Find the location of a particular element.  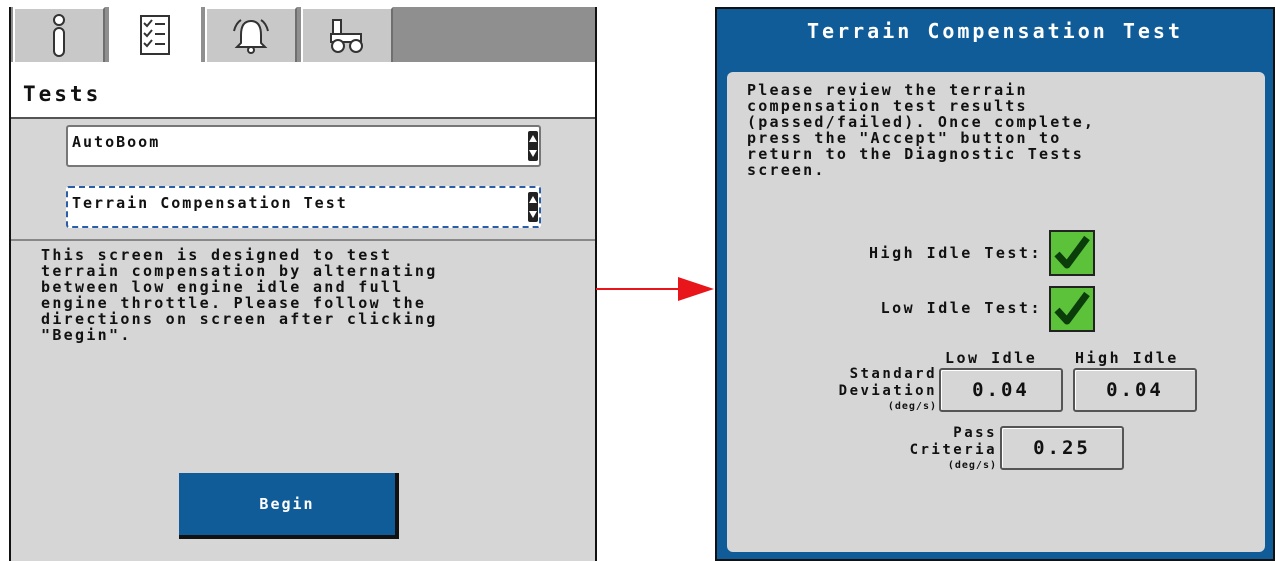

high-idle-test-label: High Idle Test: is located at coordinates (955, 253).